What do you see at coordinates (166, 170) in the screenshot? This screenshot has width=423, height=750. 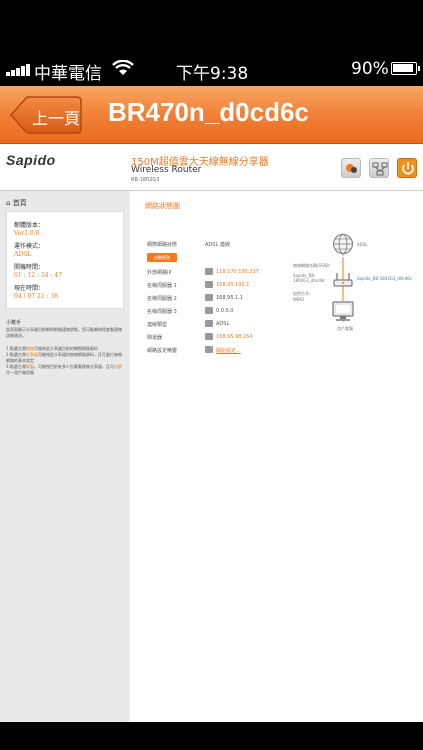 I see `model-title-en: Wireless Router` at bounding box center [166, 170].